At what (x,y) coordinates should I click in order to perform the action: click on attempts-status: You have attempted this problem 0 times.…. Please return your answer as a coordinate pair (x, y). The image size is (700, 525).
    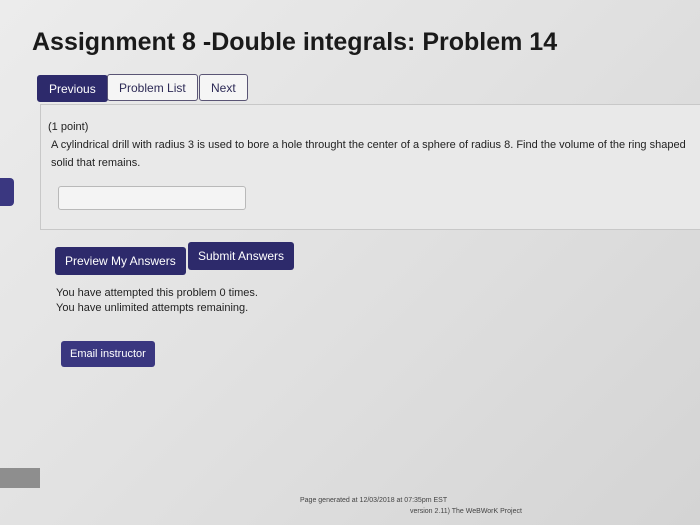
    Looking at the image, I should click on (157, 301).